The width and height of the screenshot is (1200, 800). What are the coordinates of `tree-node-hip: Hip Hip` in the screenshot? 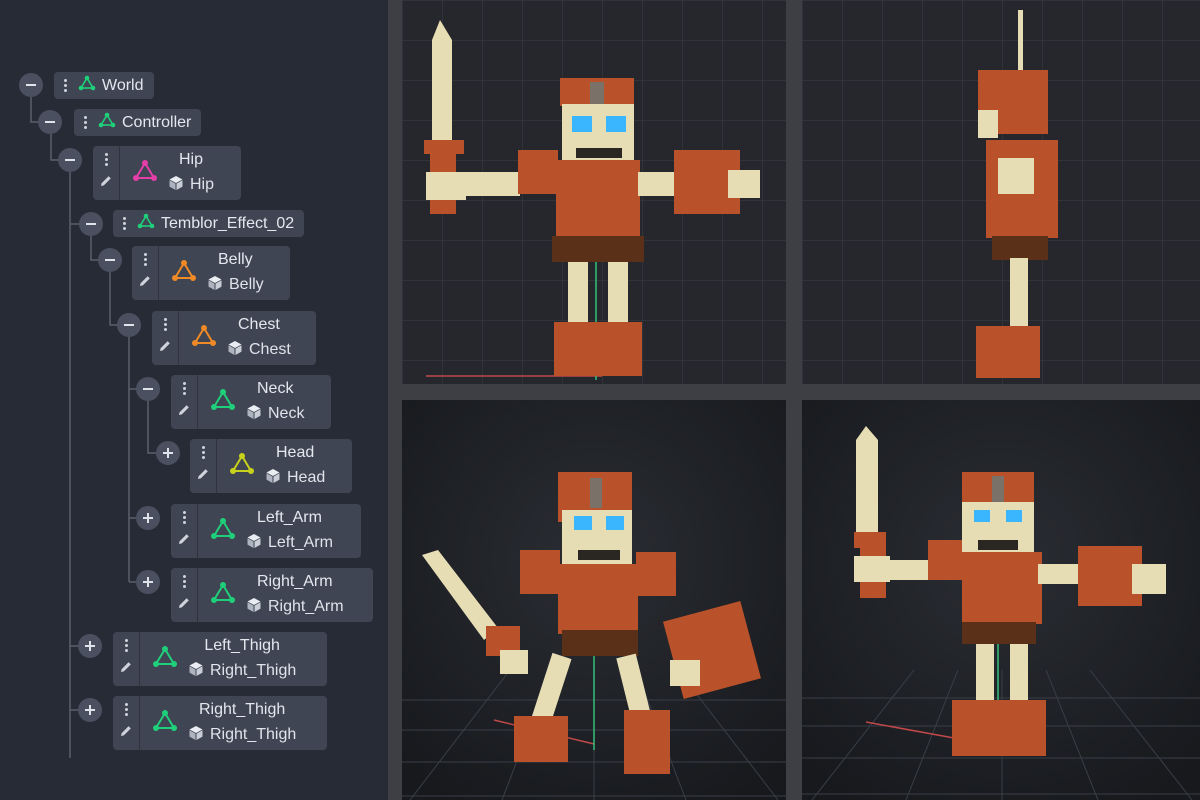 It's located at (167, 173).